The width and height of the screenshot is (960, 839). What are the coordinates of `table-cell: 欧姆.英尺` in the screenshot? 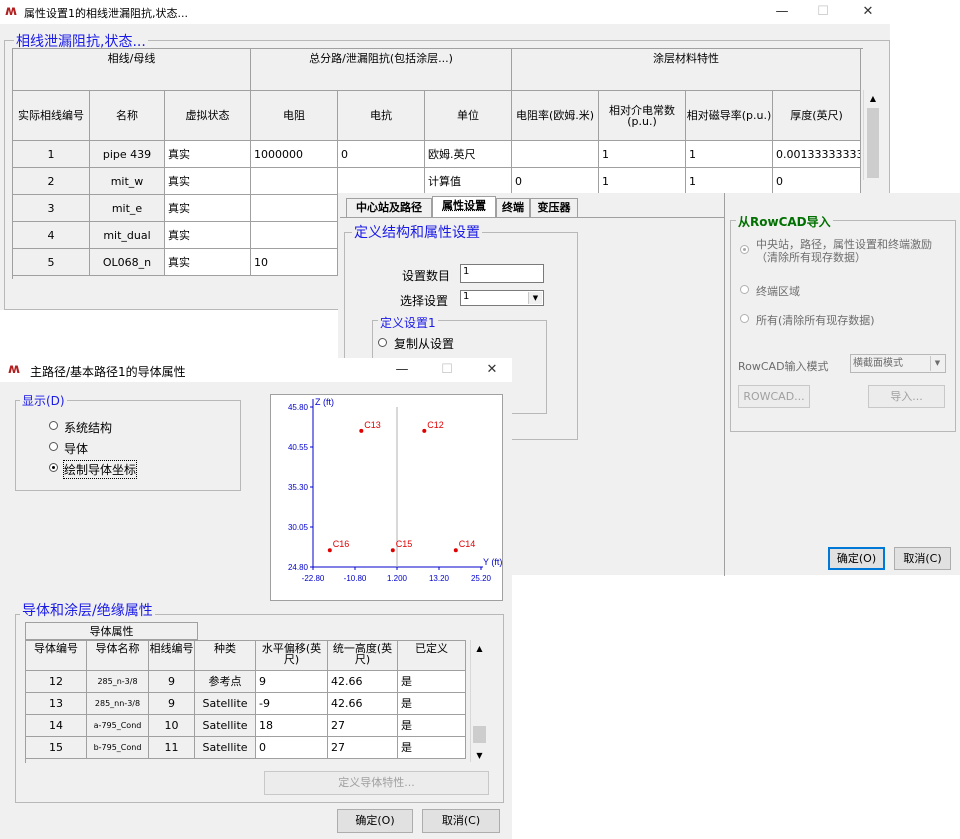 It's located at (468, 154).